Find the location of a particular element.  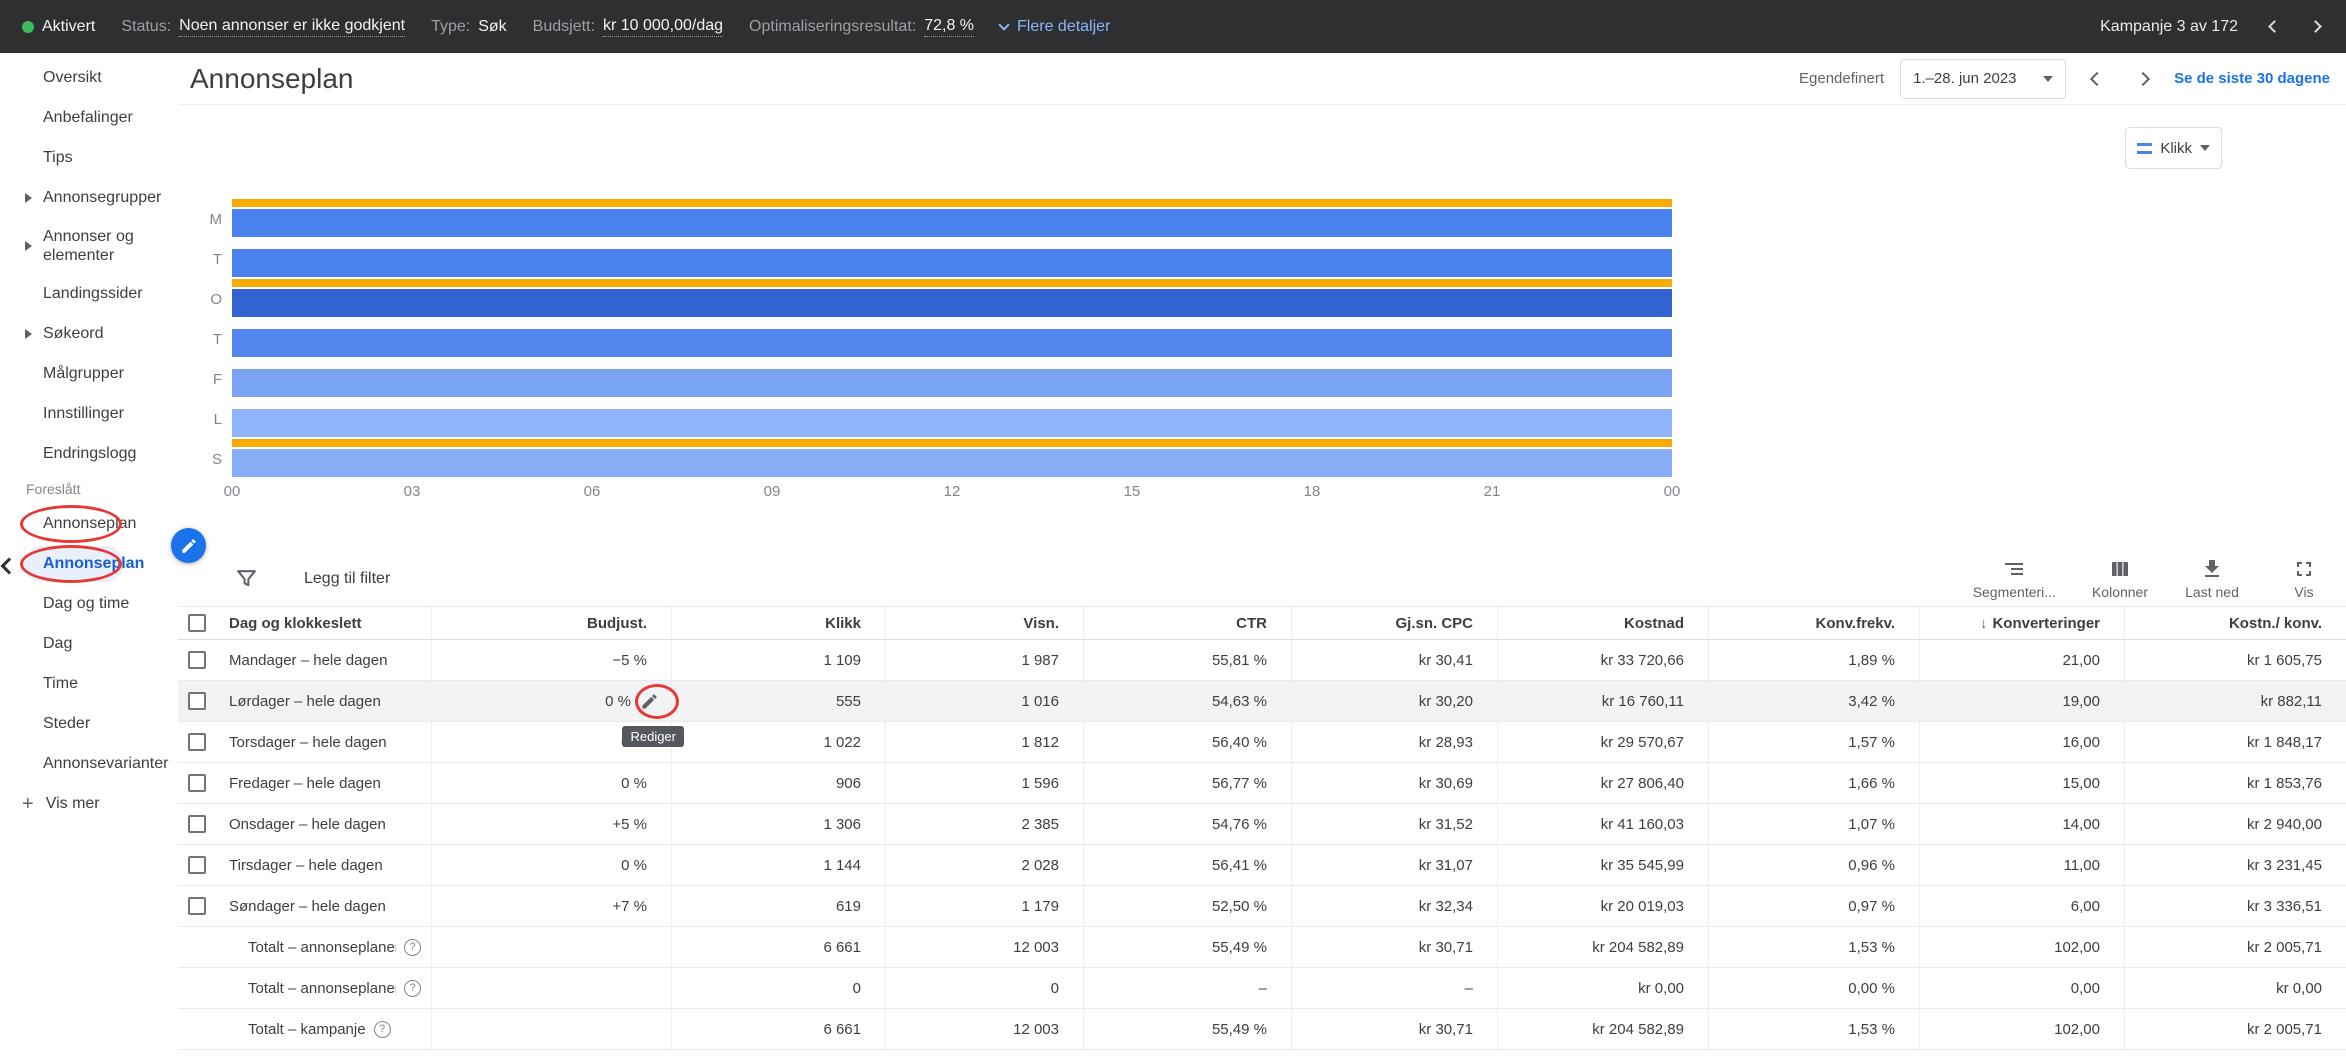

column-header-visn: Visn. is located at coordinates (985, 623).